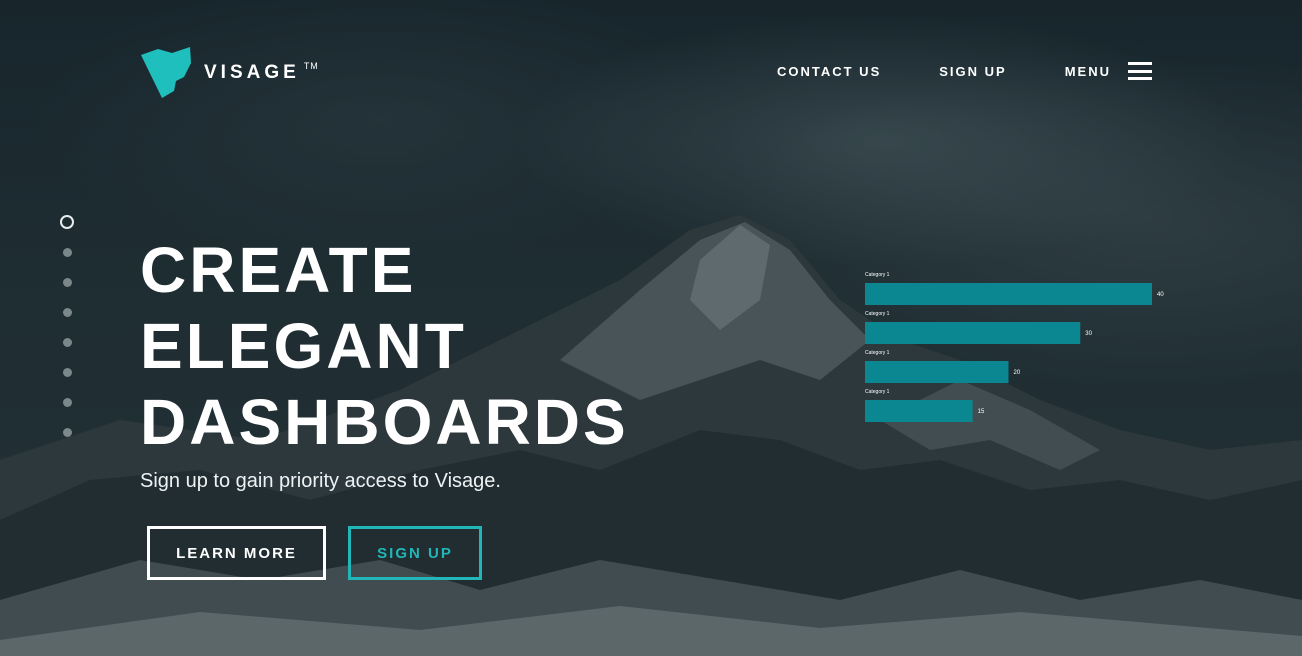 Image resolution: width=1302 pixels, height=656 pixels. What do you see at coordinates (1088, 334) in the screenshot?
I see `bar-value-label: 30` at bounding box center [1088, 334].